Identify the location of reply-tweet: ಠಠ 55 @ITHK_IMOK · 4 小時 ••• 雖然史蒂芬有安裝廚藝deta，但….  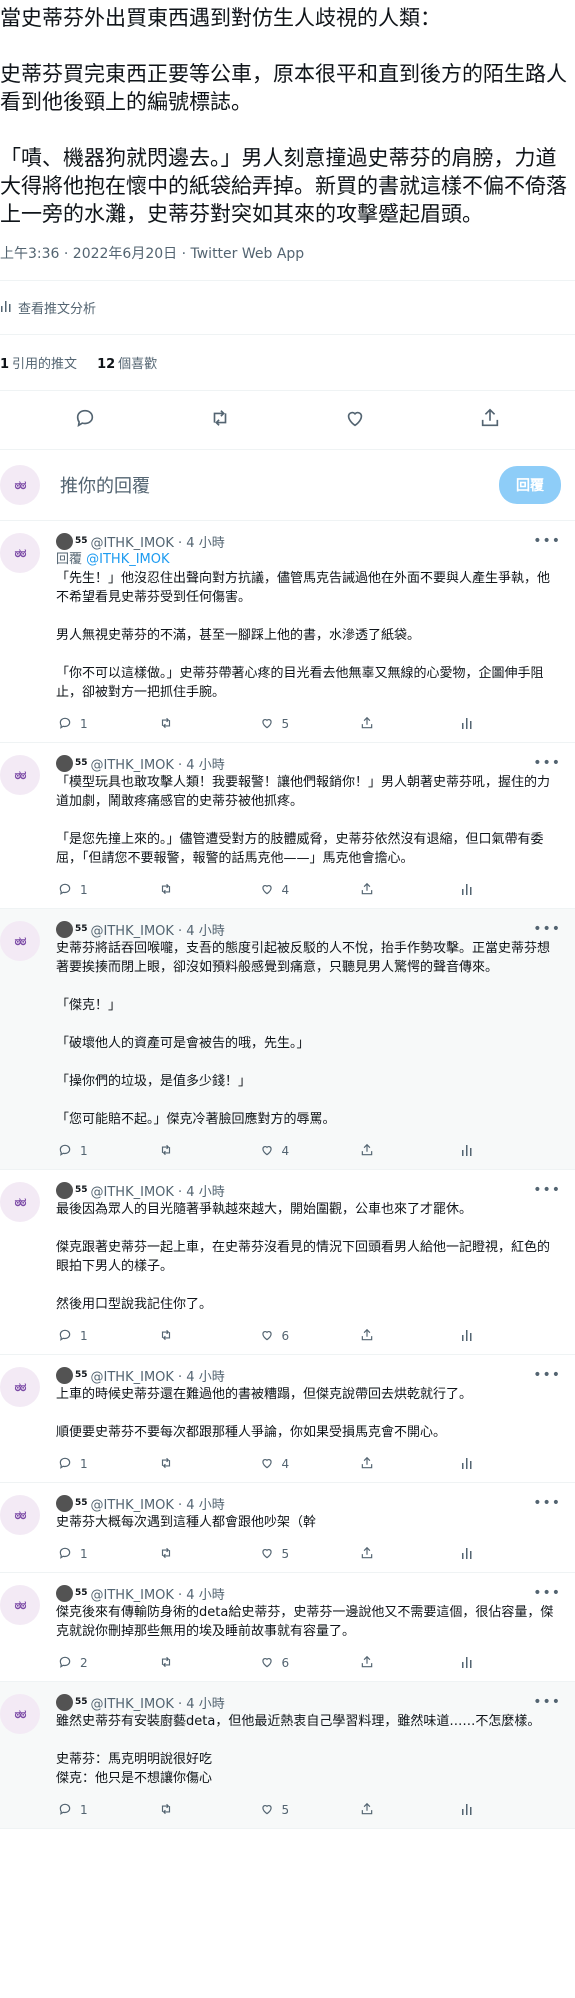
(287, 1755).